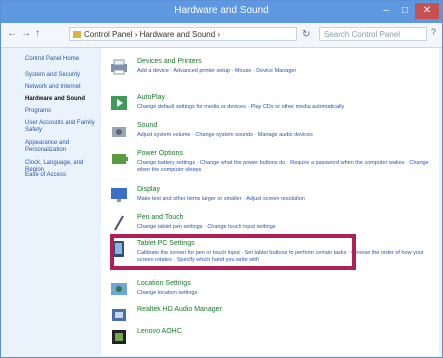 This screenshot has height=358, width=443. I want to click on up-arrow-icon: ↑, so click(37, 33).